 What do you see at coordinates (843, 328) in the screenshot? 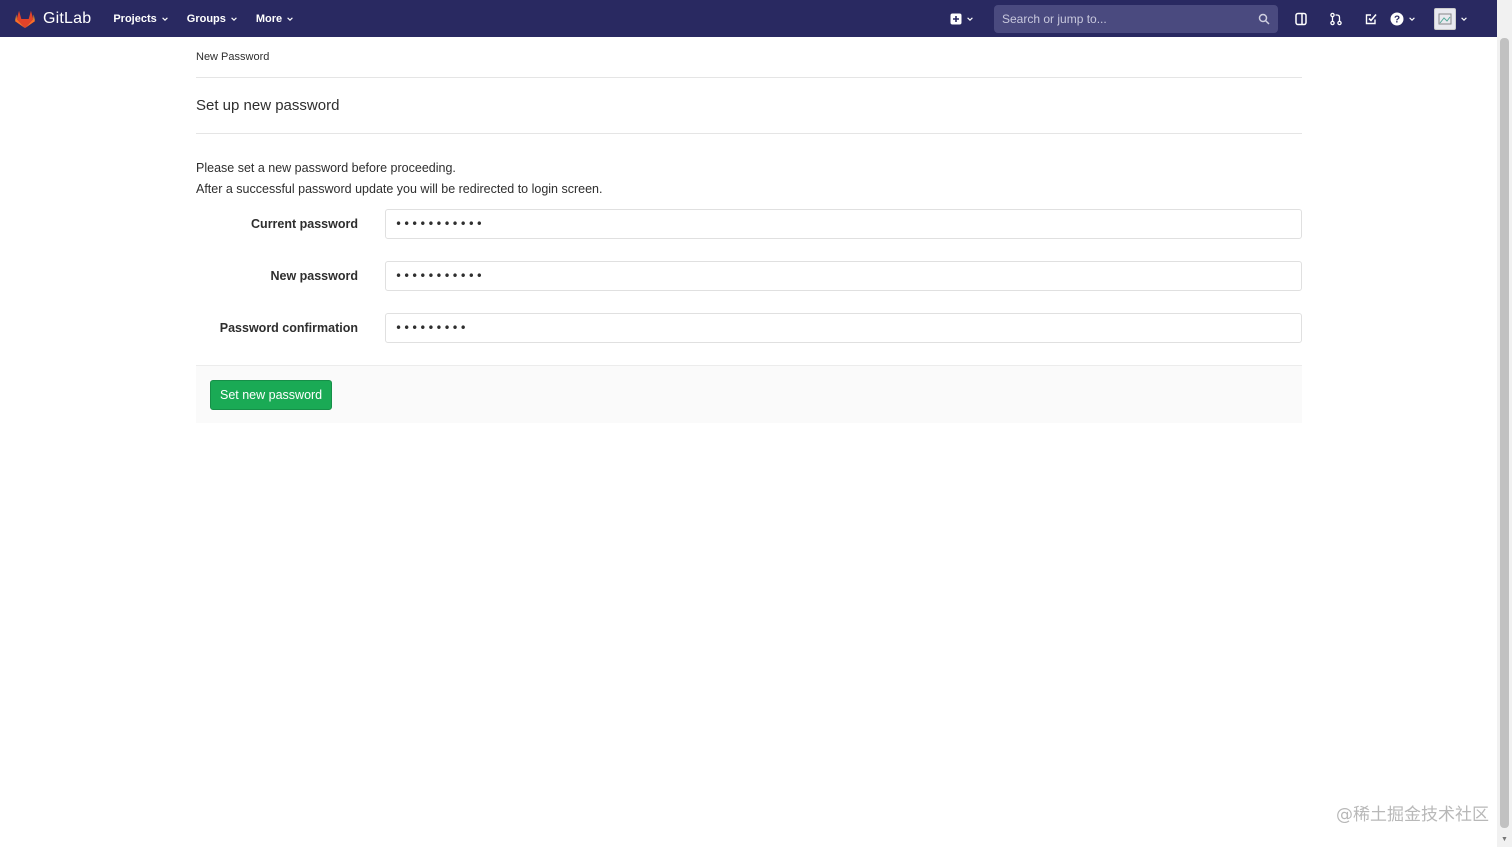
I see `password-confirmation-field: •••••••••` at bounding box center [843, 328].